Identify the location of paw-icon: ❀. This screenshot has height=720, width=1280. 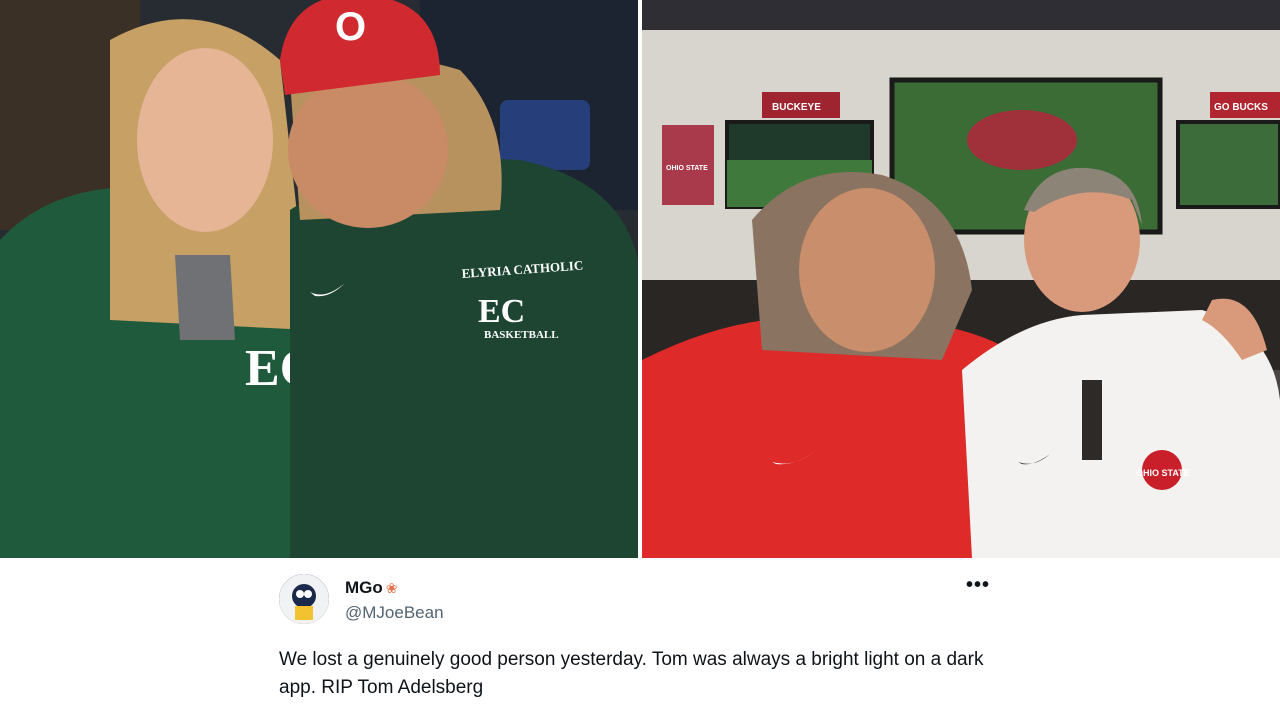
(391, 588).